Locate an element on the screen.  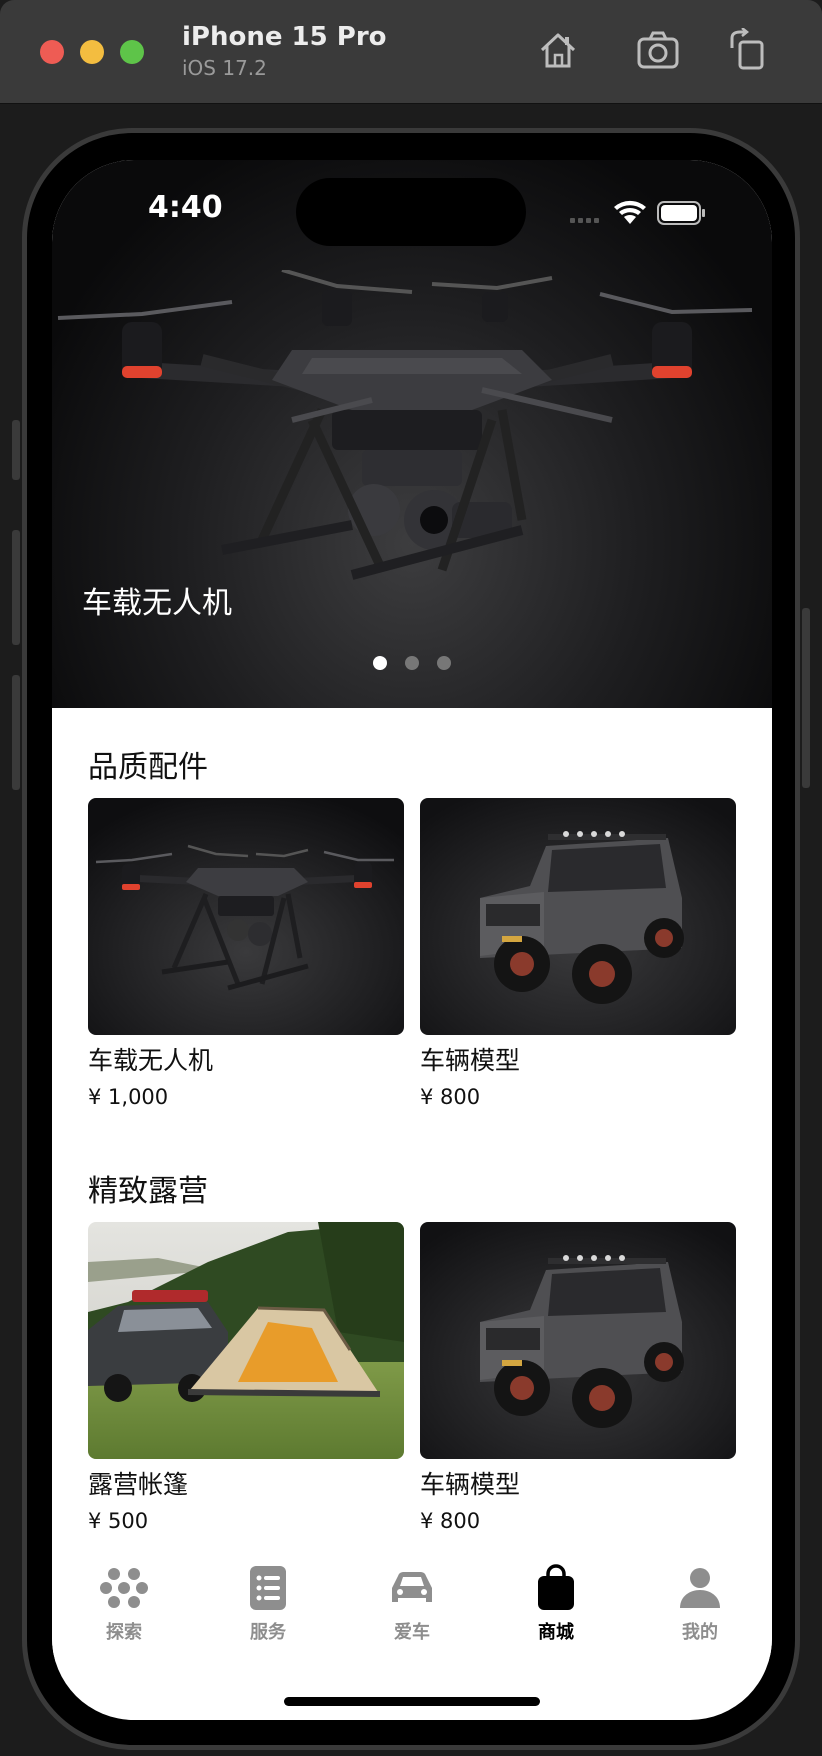
page-indicator is located at coordinates (412, 663).